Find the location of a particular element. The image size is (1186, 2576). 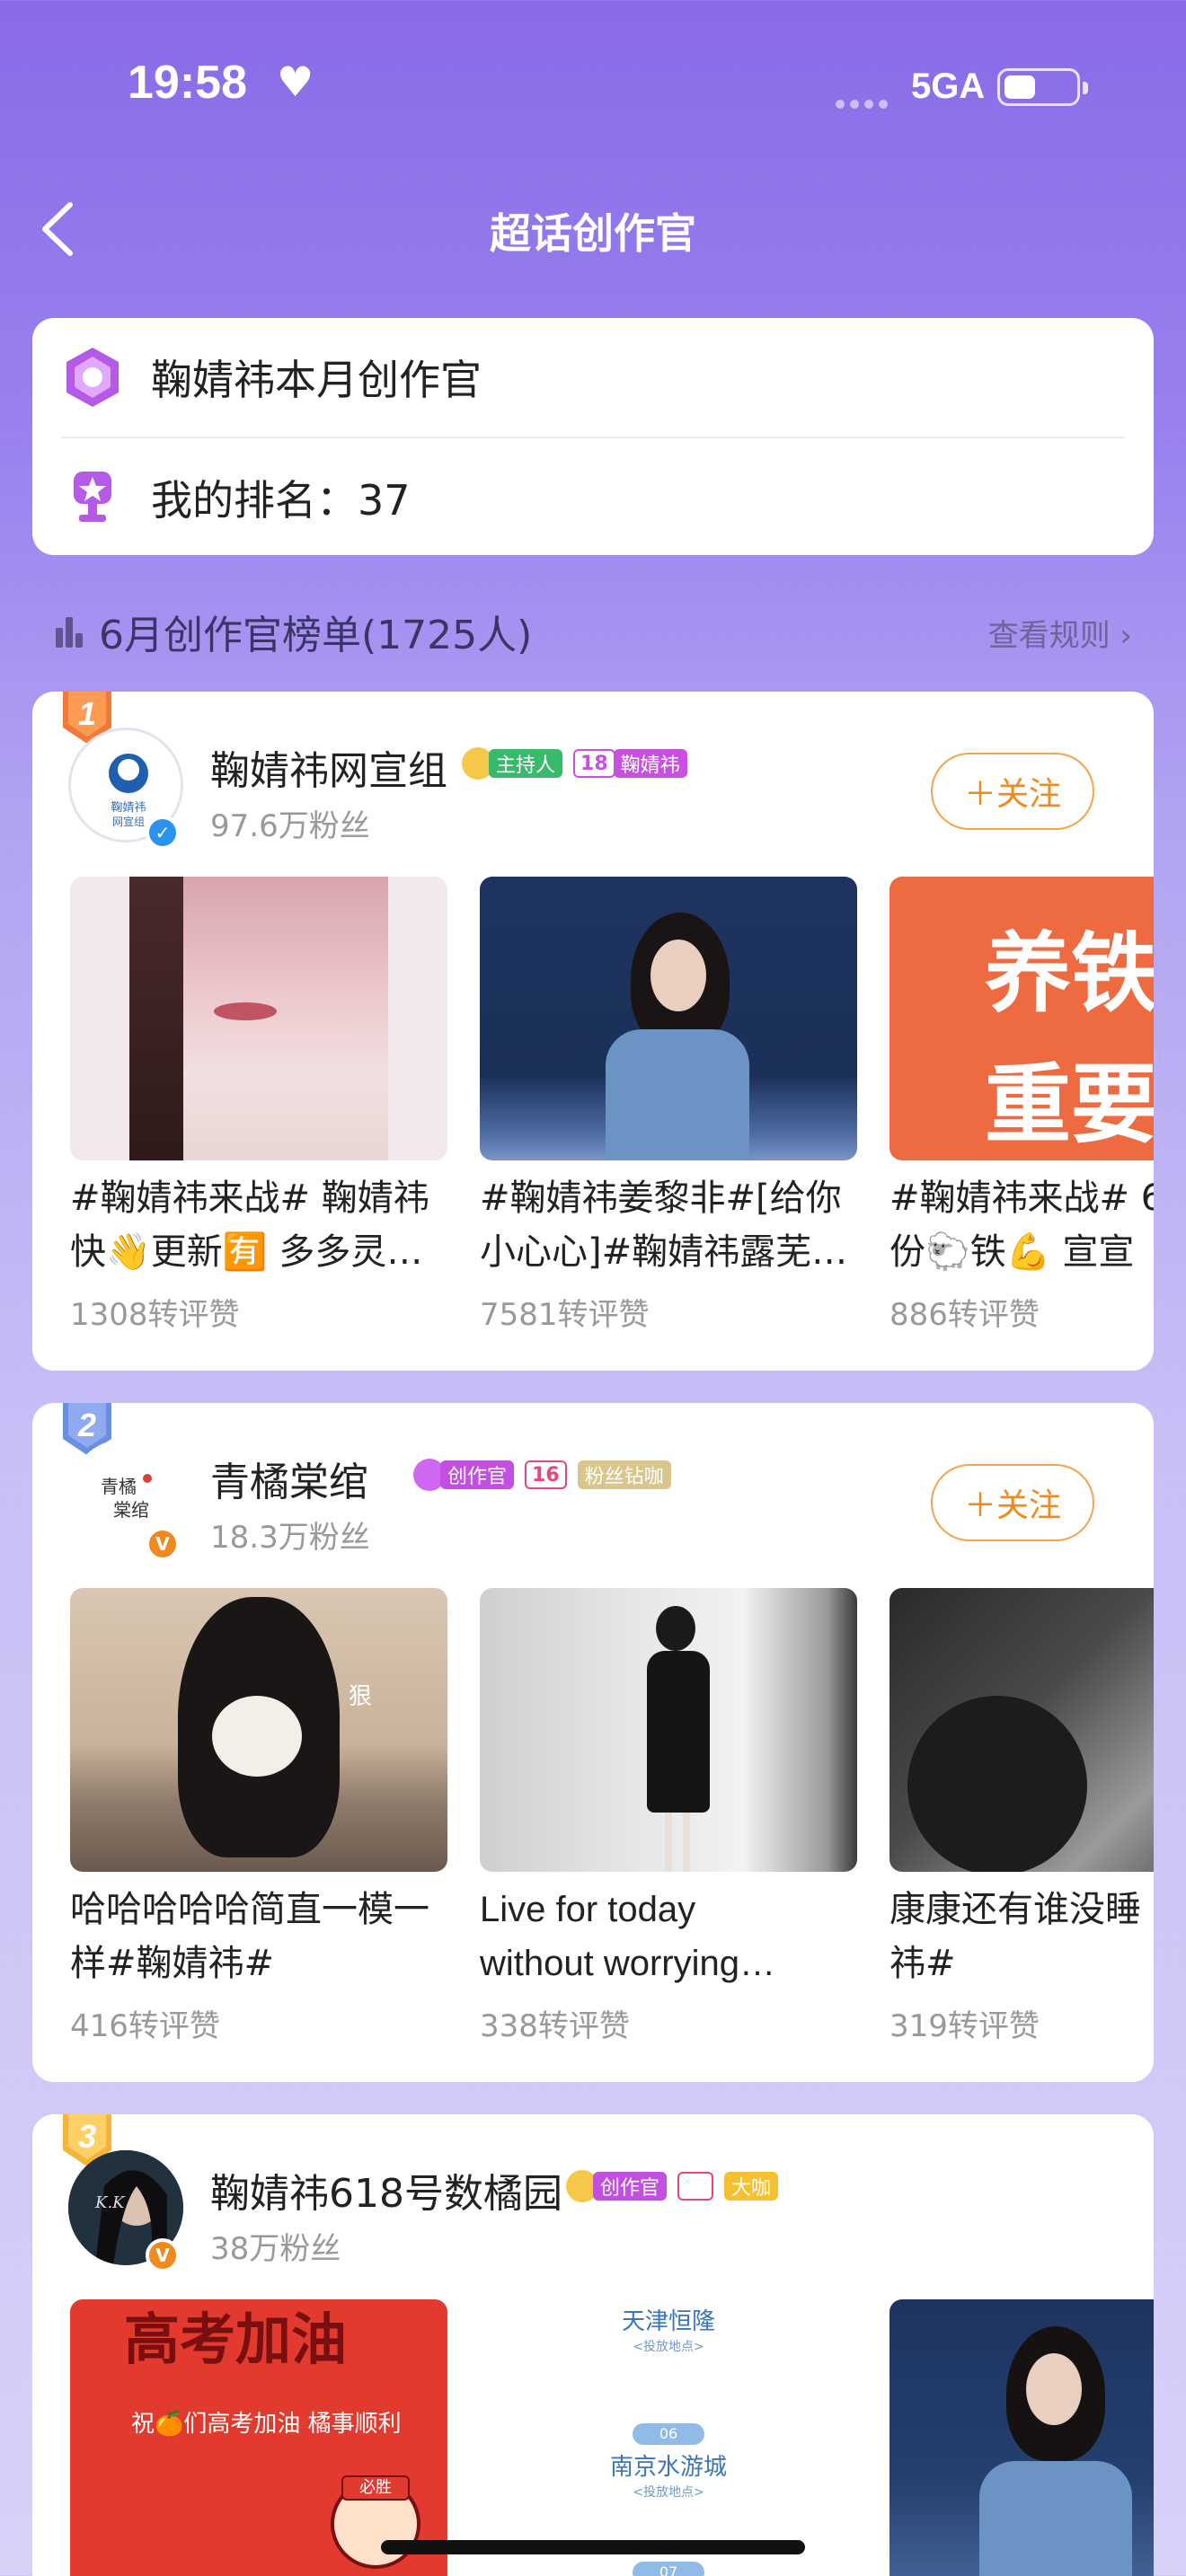

post-item: #鞠婧祎姜黎非#[给你 小心心]#鞠婧祎露芜… 7581转评赞 is located at coordinates (668, 1105).